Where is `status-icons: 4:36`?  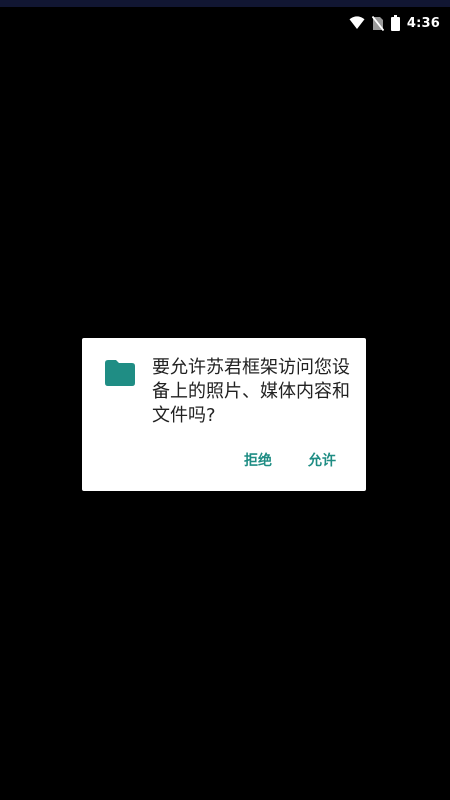
status-icons: 4:36 is located at coordinates (394, 23).